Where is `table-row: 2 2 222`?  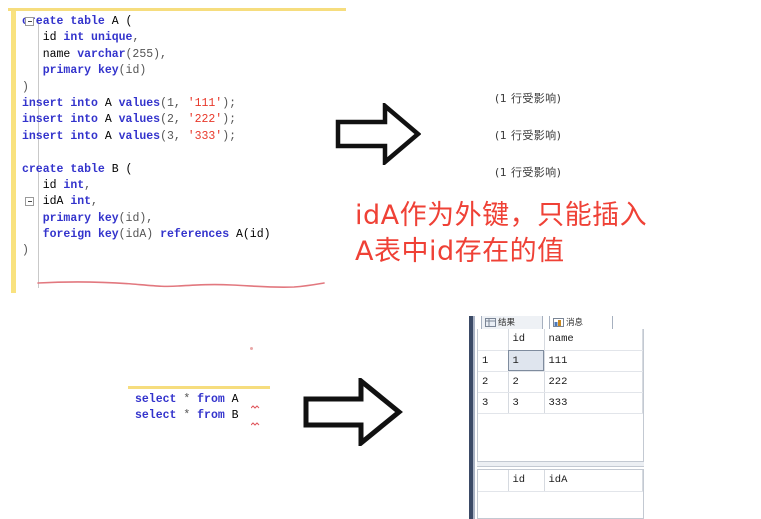 table-row: 2 2 222 is located at coordinates (560, 382).